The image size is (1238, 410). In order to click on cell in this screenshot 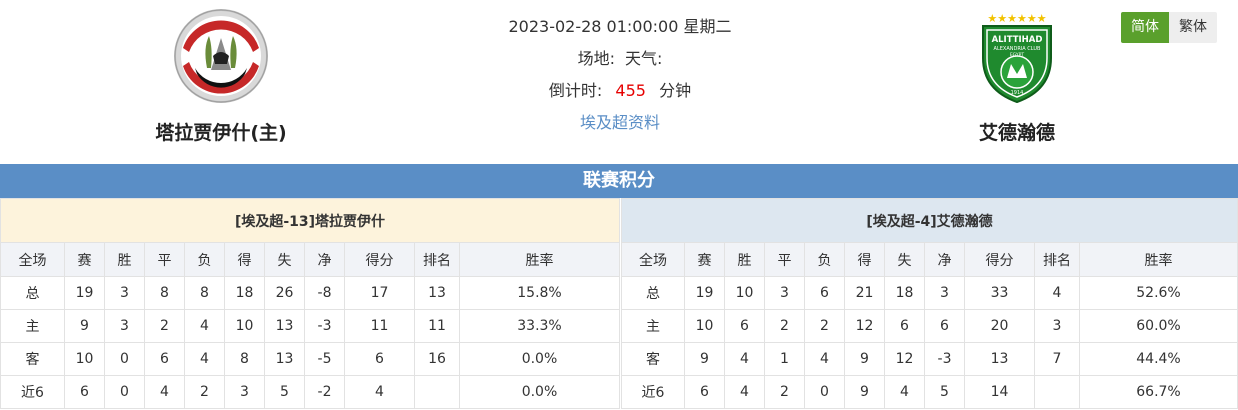, I will do `click(437, 392)`.